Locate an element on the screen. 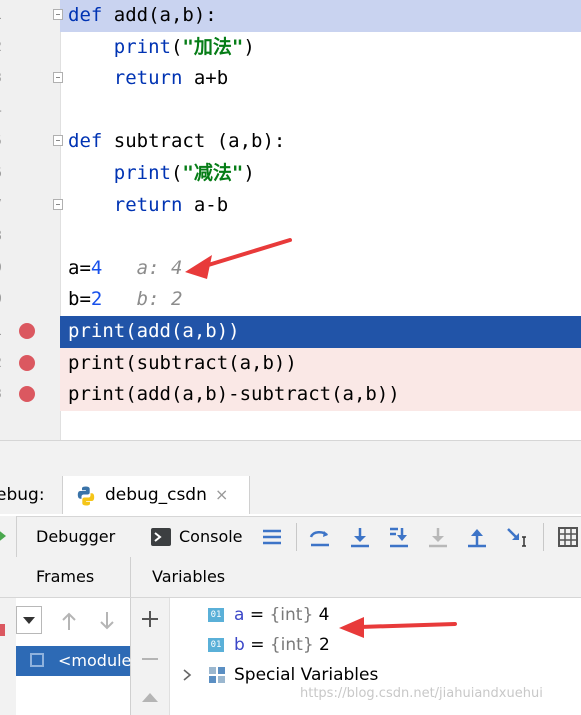 This screenshot has height=715, width=581. code-line: 5 def subtract (a,b): is located at coordinates (290, 142).